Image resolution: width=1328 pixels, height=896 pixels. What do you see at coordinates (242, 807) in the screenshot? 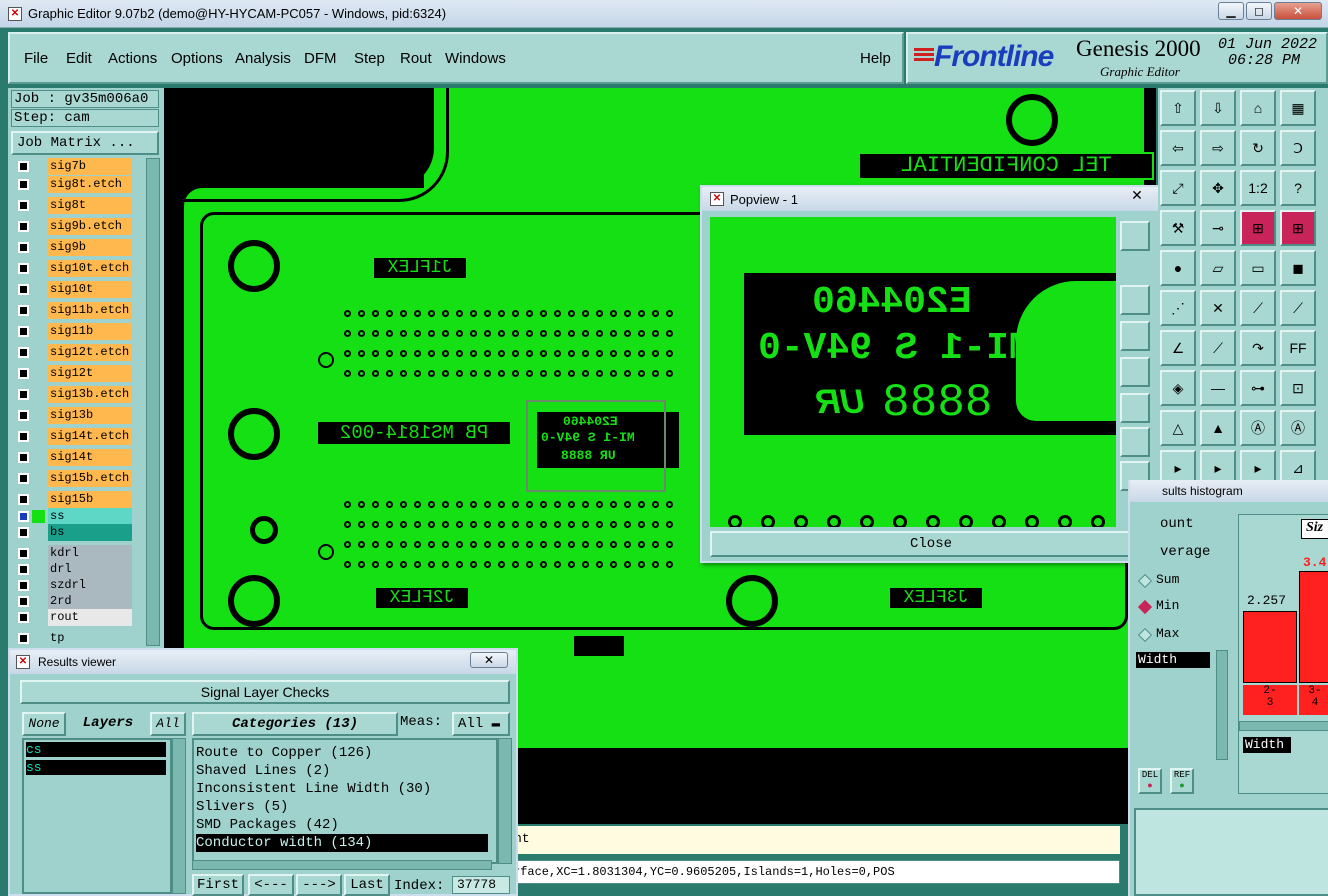
I see `category-item: Slivers (5)` at bounding box center [242, 807].